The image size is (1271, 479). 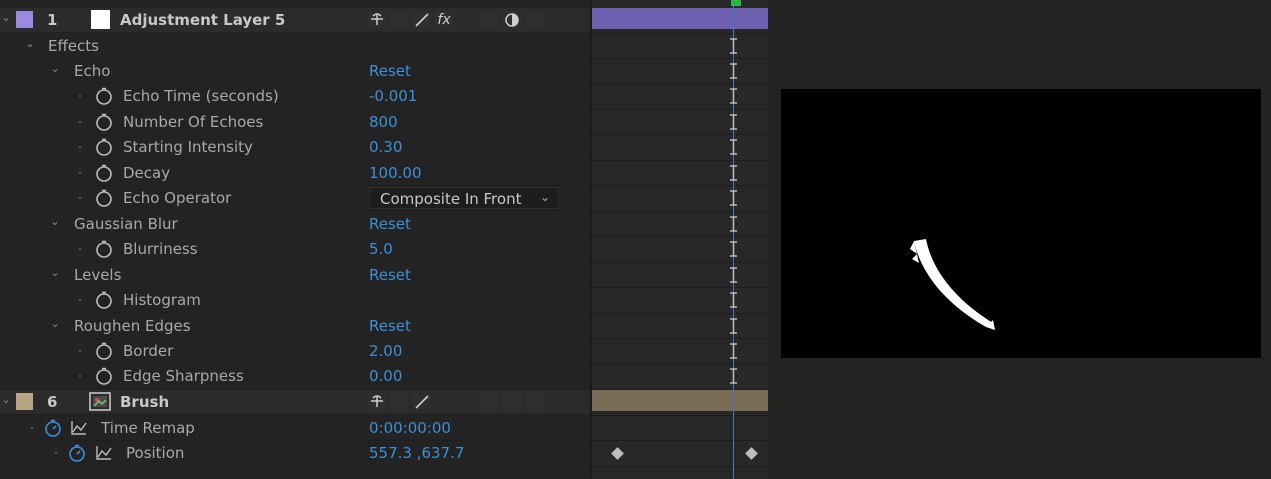 What do you see at coordinates (132, 326) in the screenshot?
I see `effect-name: Roughen Edges` at bounding box center [132, 326].